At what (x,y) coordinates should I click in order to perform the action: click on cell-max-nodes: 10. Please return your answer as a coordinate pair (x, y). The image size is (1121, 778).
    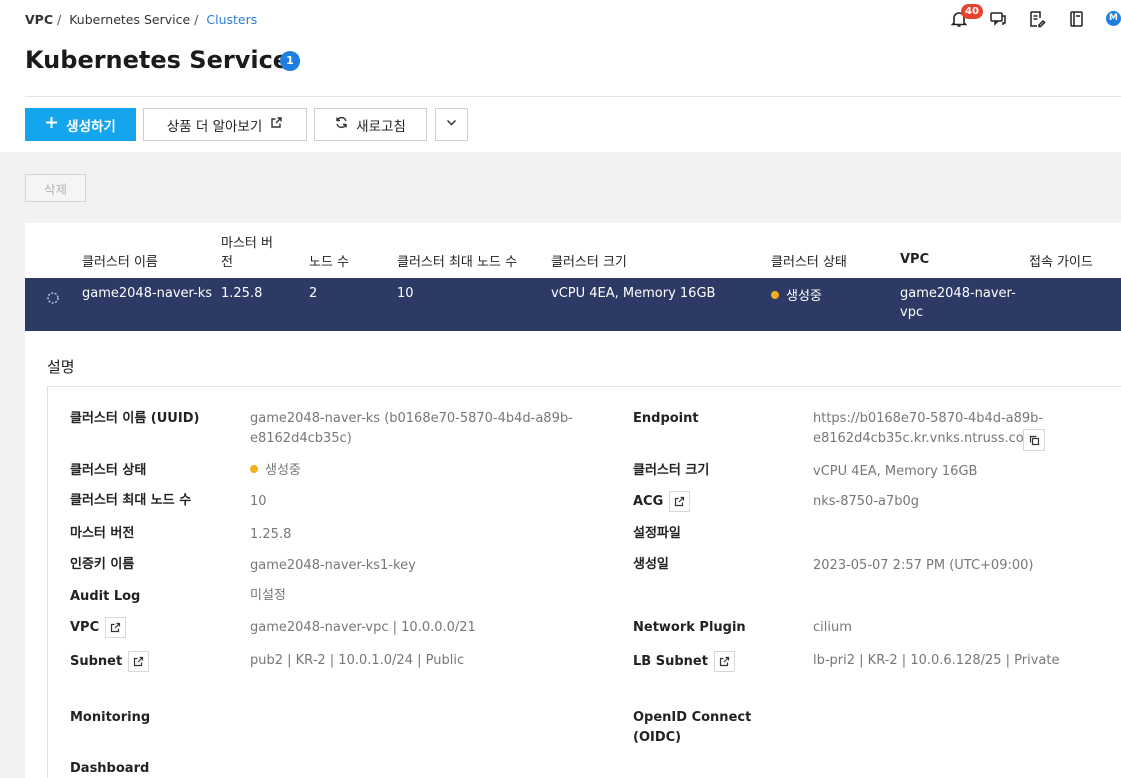
    Looking at the image, I should click on (405, 293).